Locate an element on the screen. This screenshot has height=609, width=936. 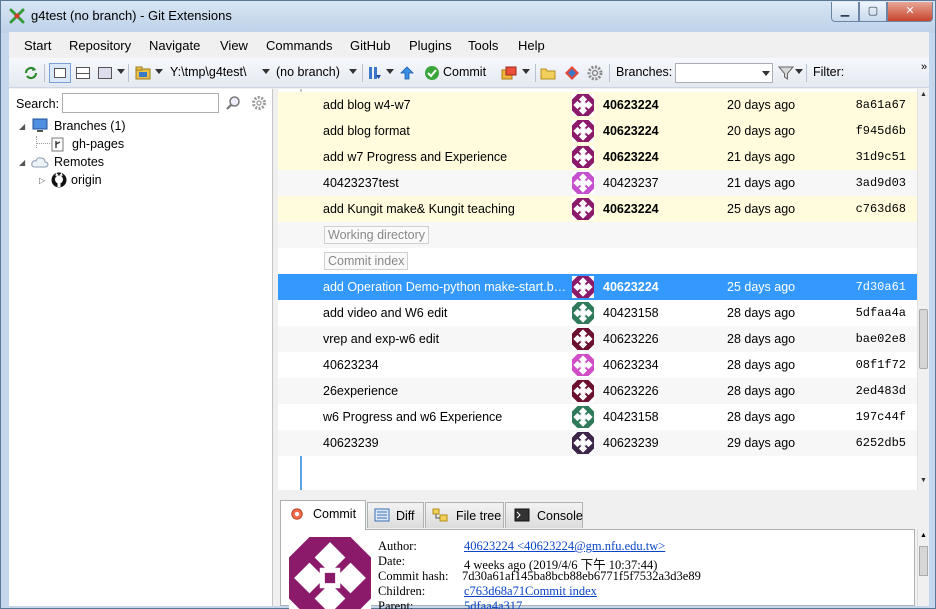
tree-branches-label: Branches (1) is located at coordinates (90, 126).